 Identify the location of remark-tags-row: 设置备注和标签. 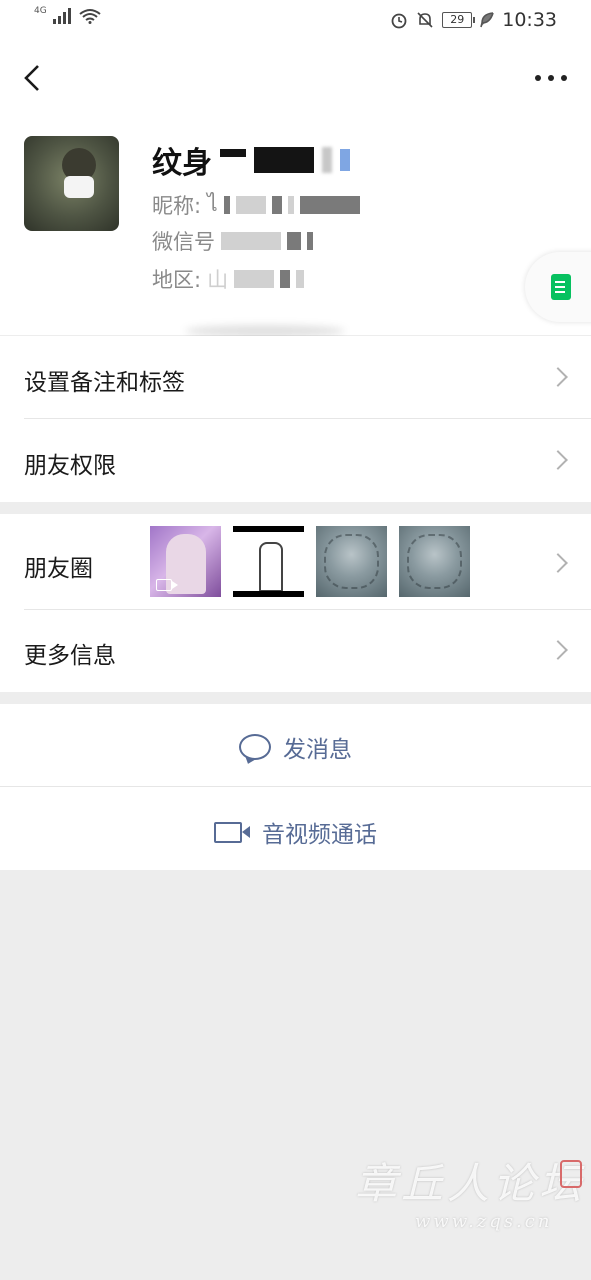
(295, 377).